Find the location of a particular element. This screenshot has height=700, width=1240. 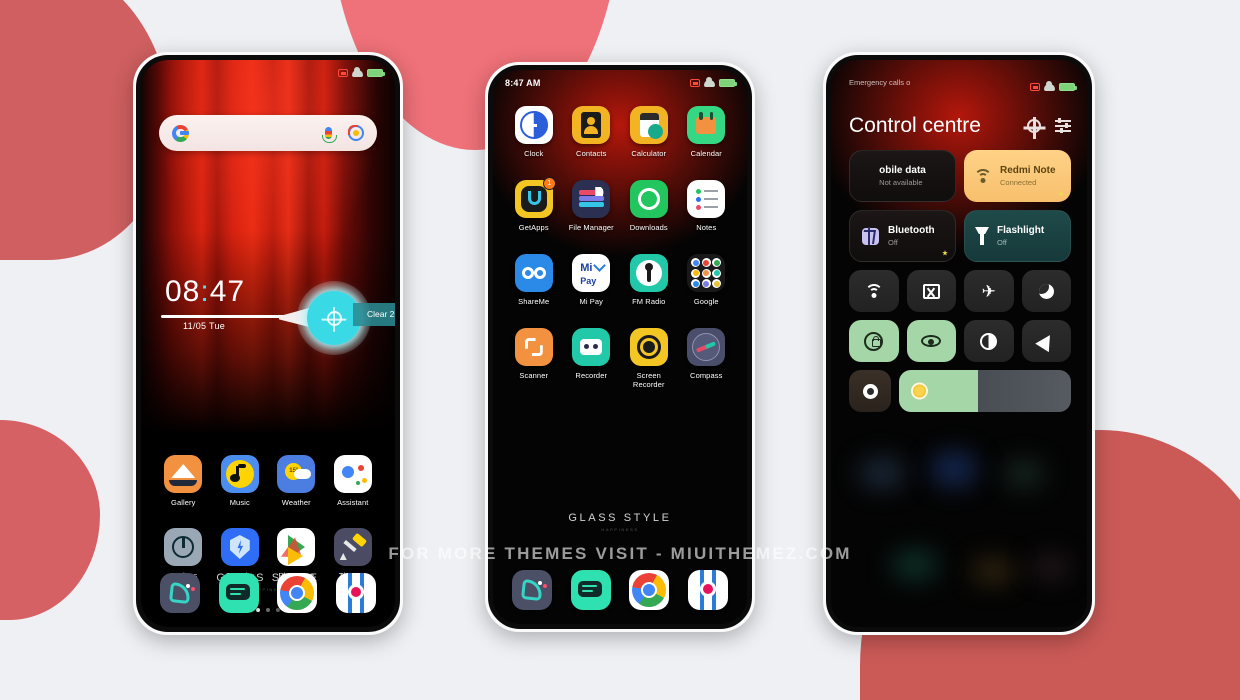

tile-flashlight: Flashlight Off is located at coordinates (1017, 236).